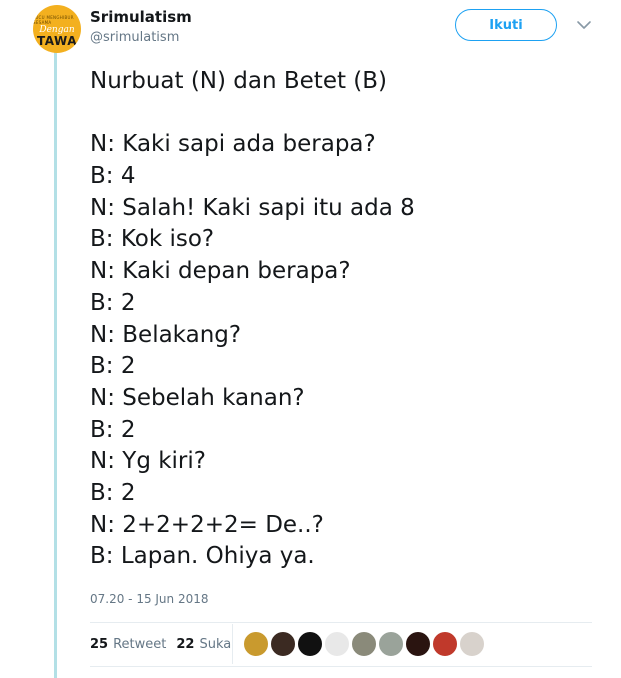 The height and width of the screenshot is (678, 621). What do you see at coordinates (185, 644) in the screenshot?
I see `like-count: 22` at bounding box center [185, 644].